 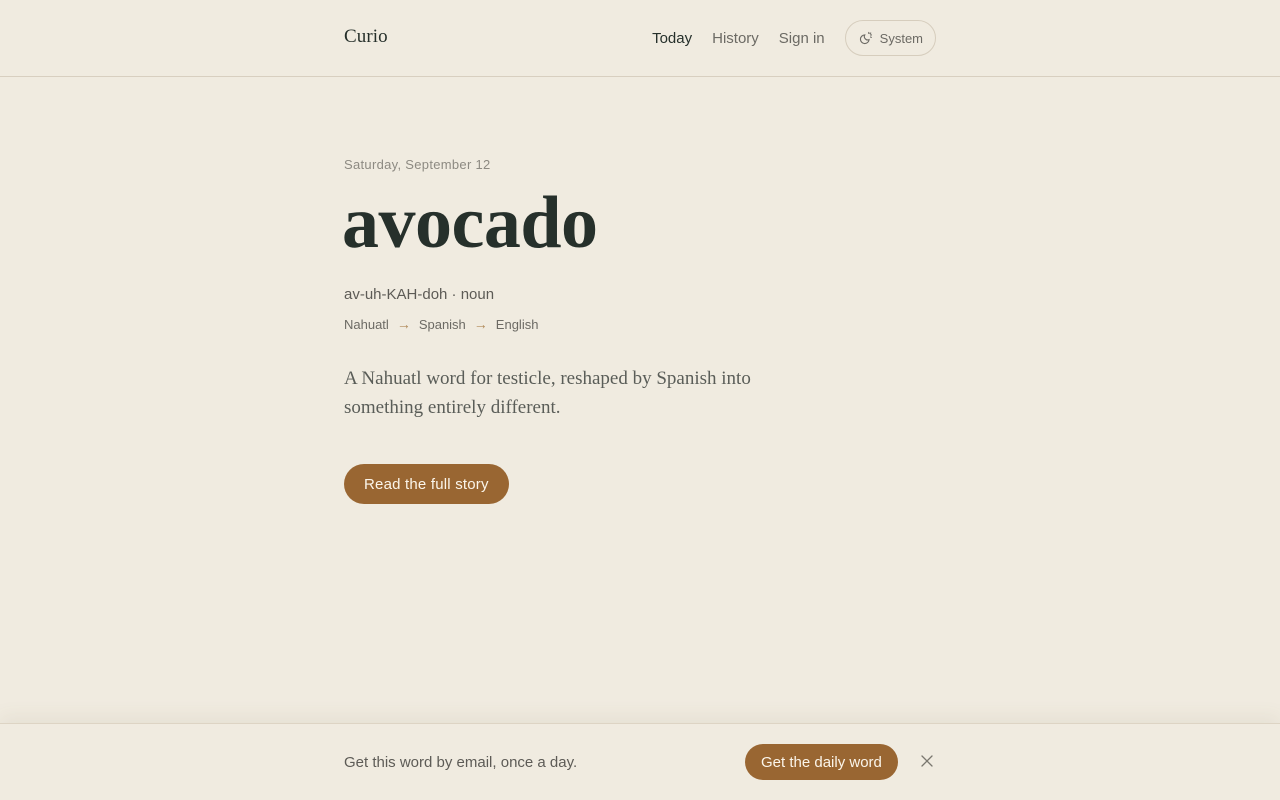 What do you see at coordinates (366, 324) in the screenshot?
I see `etymology-step: Nahuatl` at bounding box center [366, 324].